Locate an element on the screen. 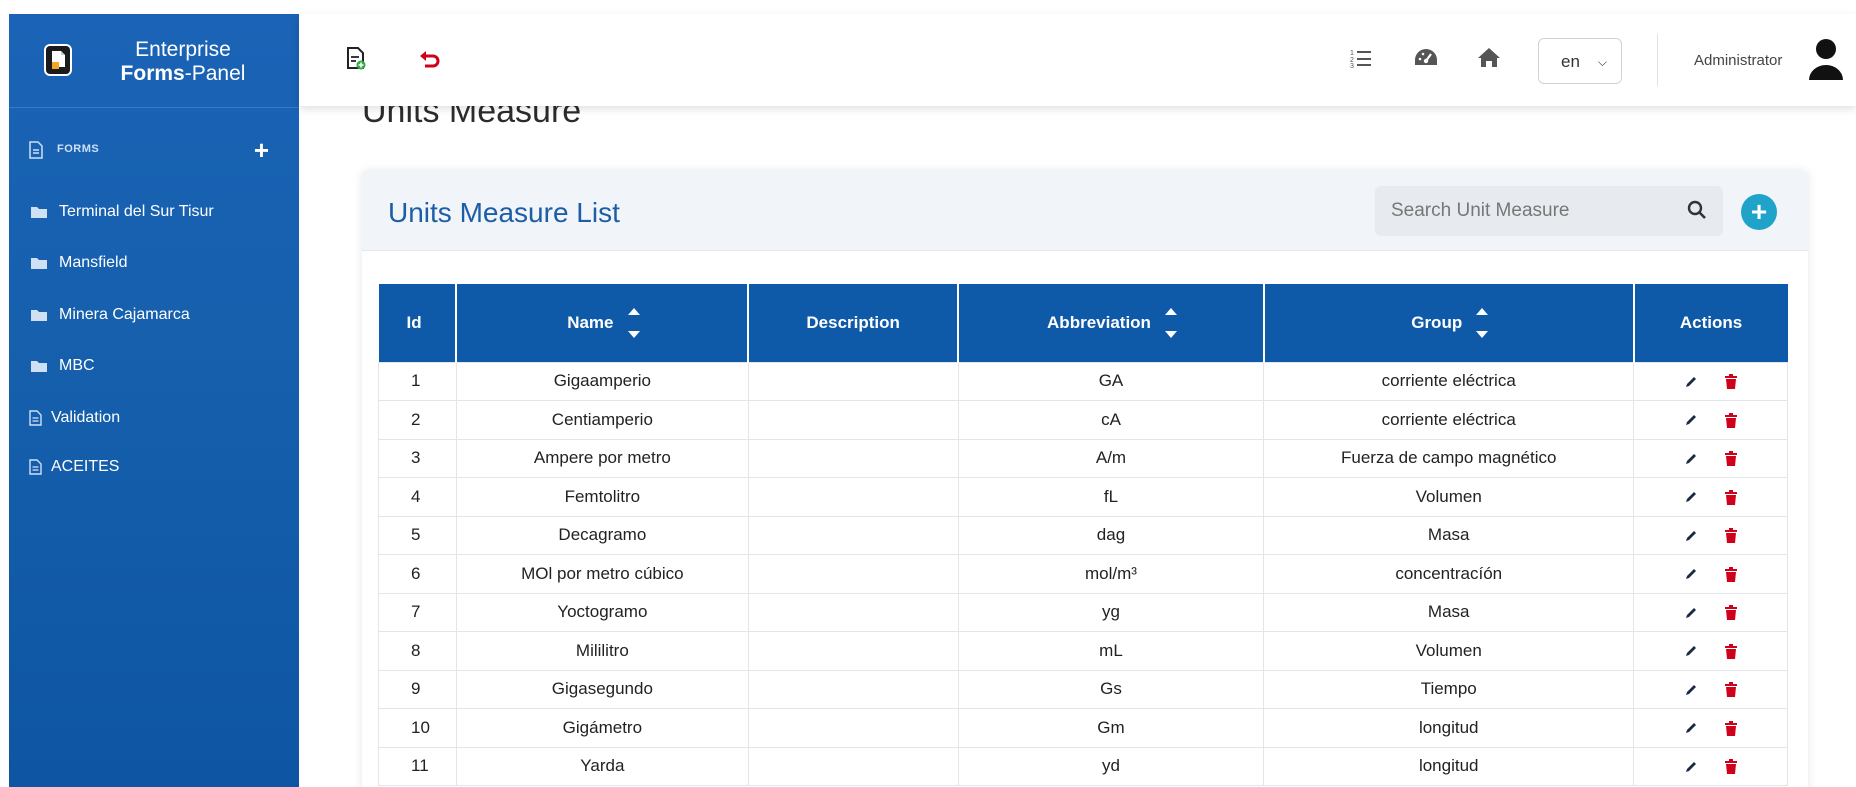  cell-id: 1 is located at coordinates (417, 381).